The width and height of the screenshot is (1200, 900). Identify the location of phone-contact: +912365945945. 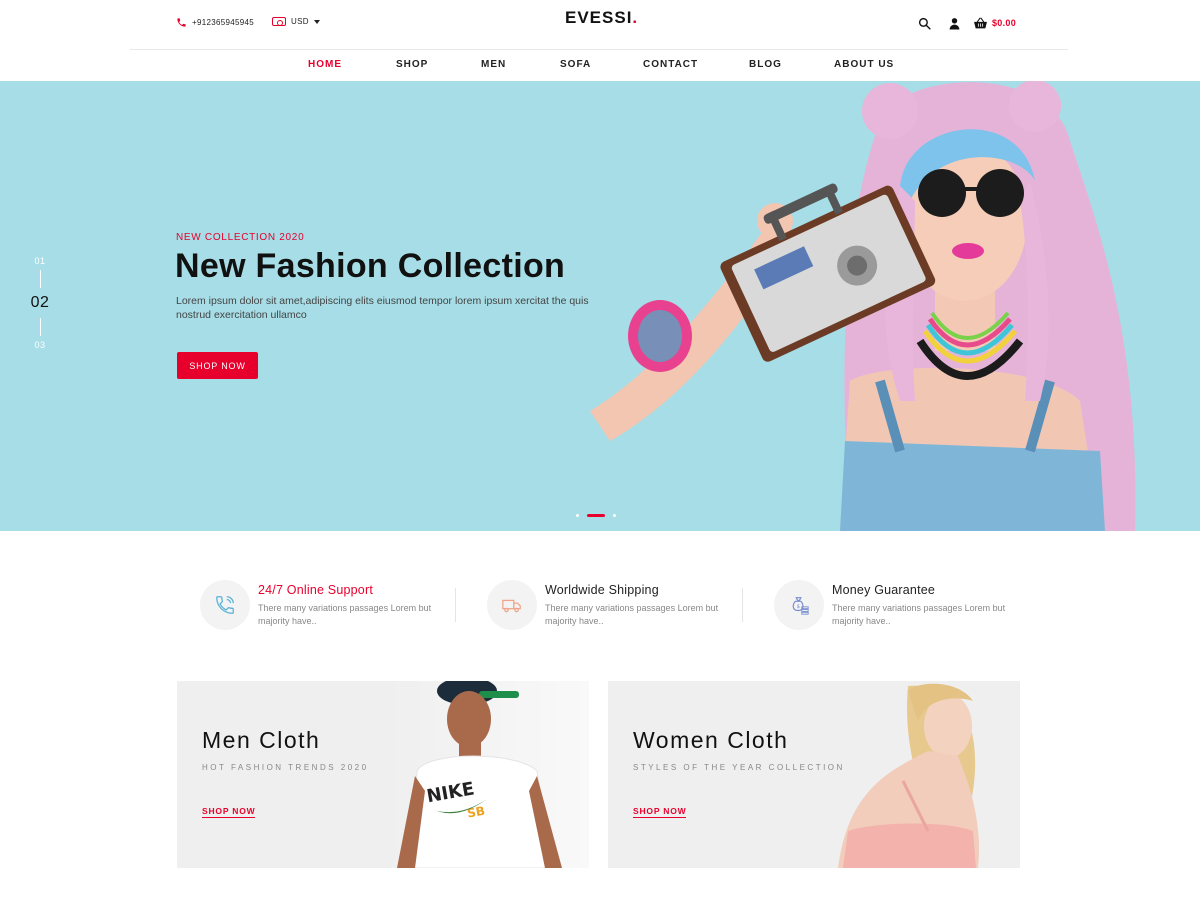
(215, 22).